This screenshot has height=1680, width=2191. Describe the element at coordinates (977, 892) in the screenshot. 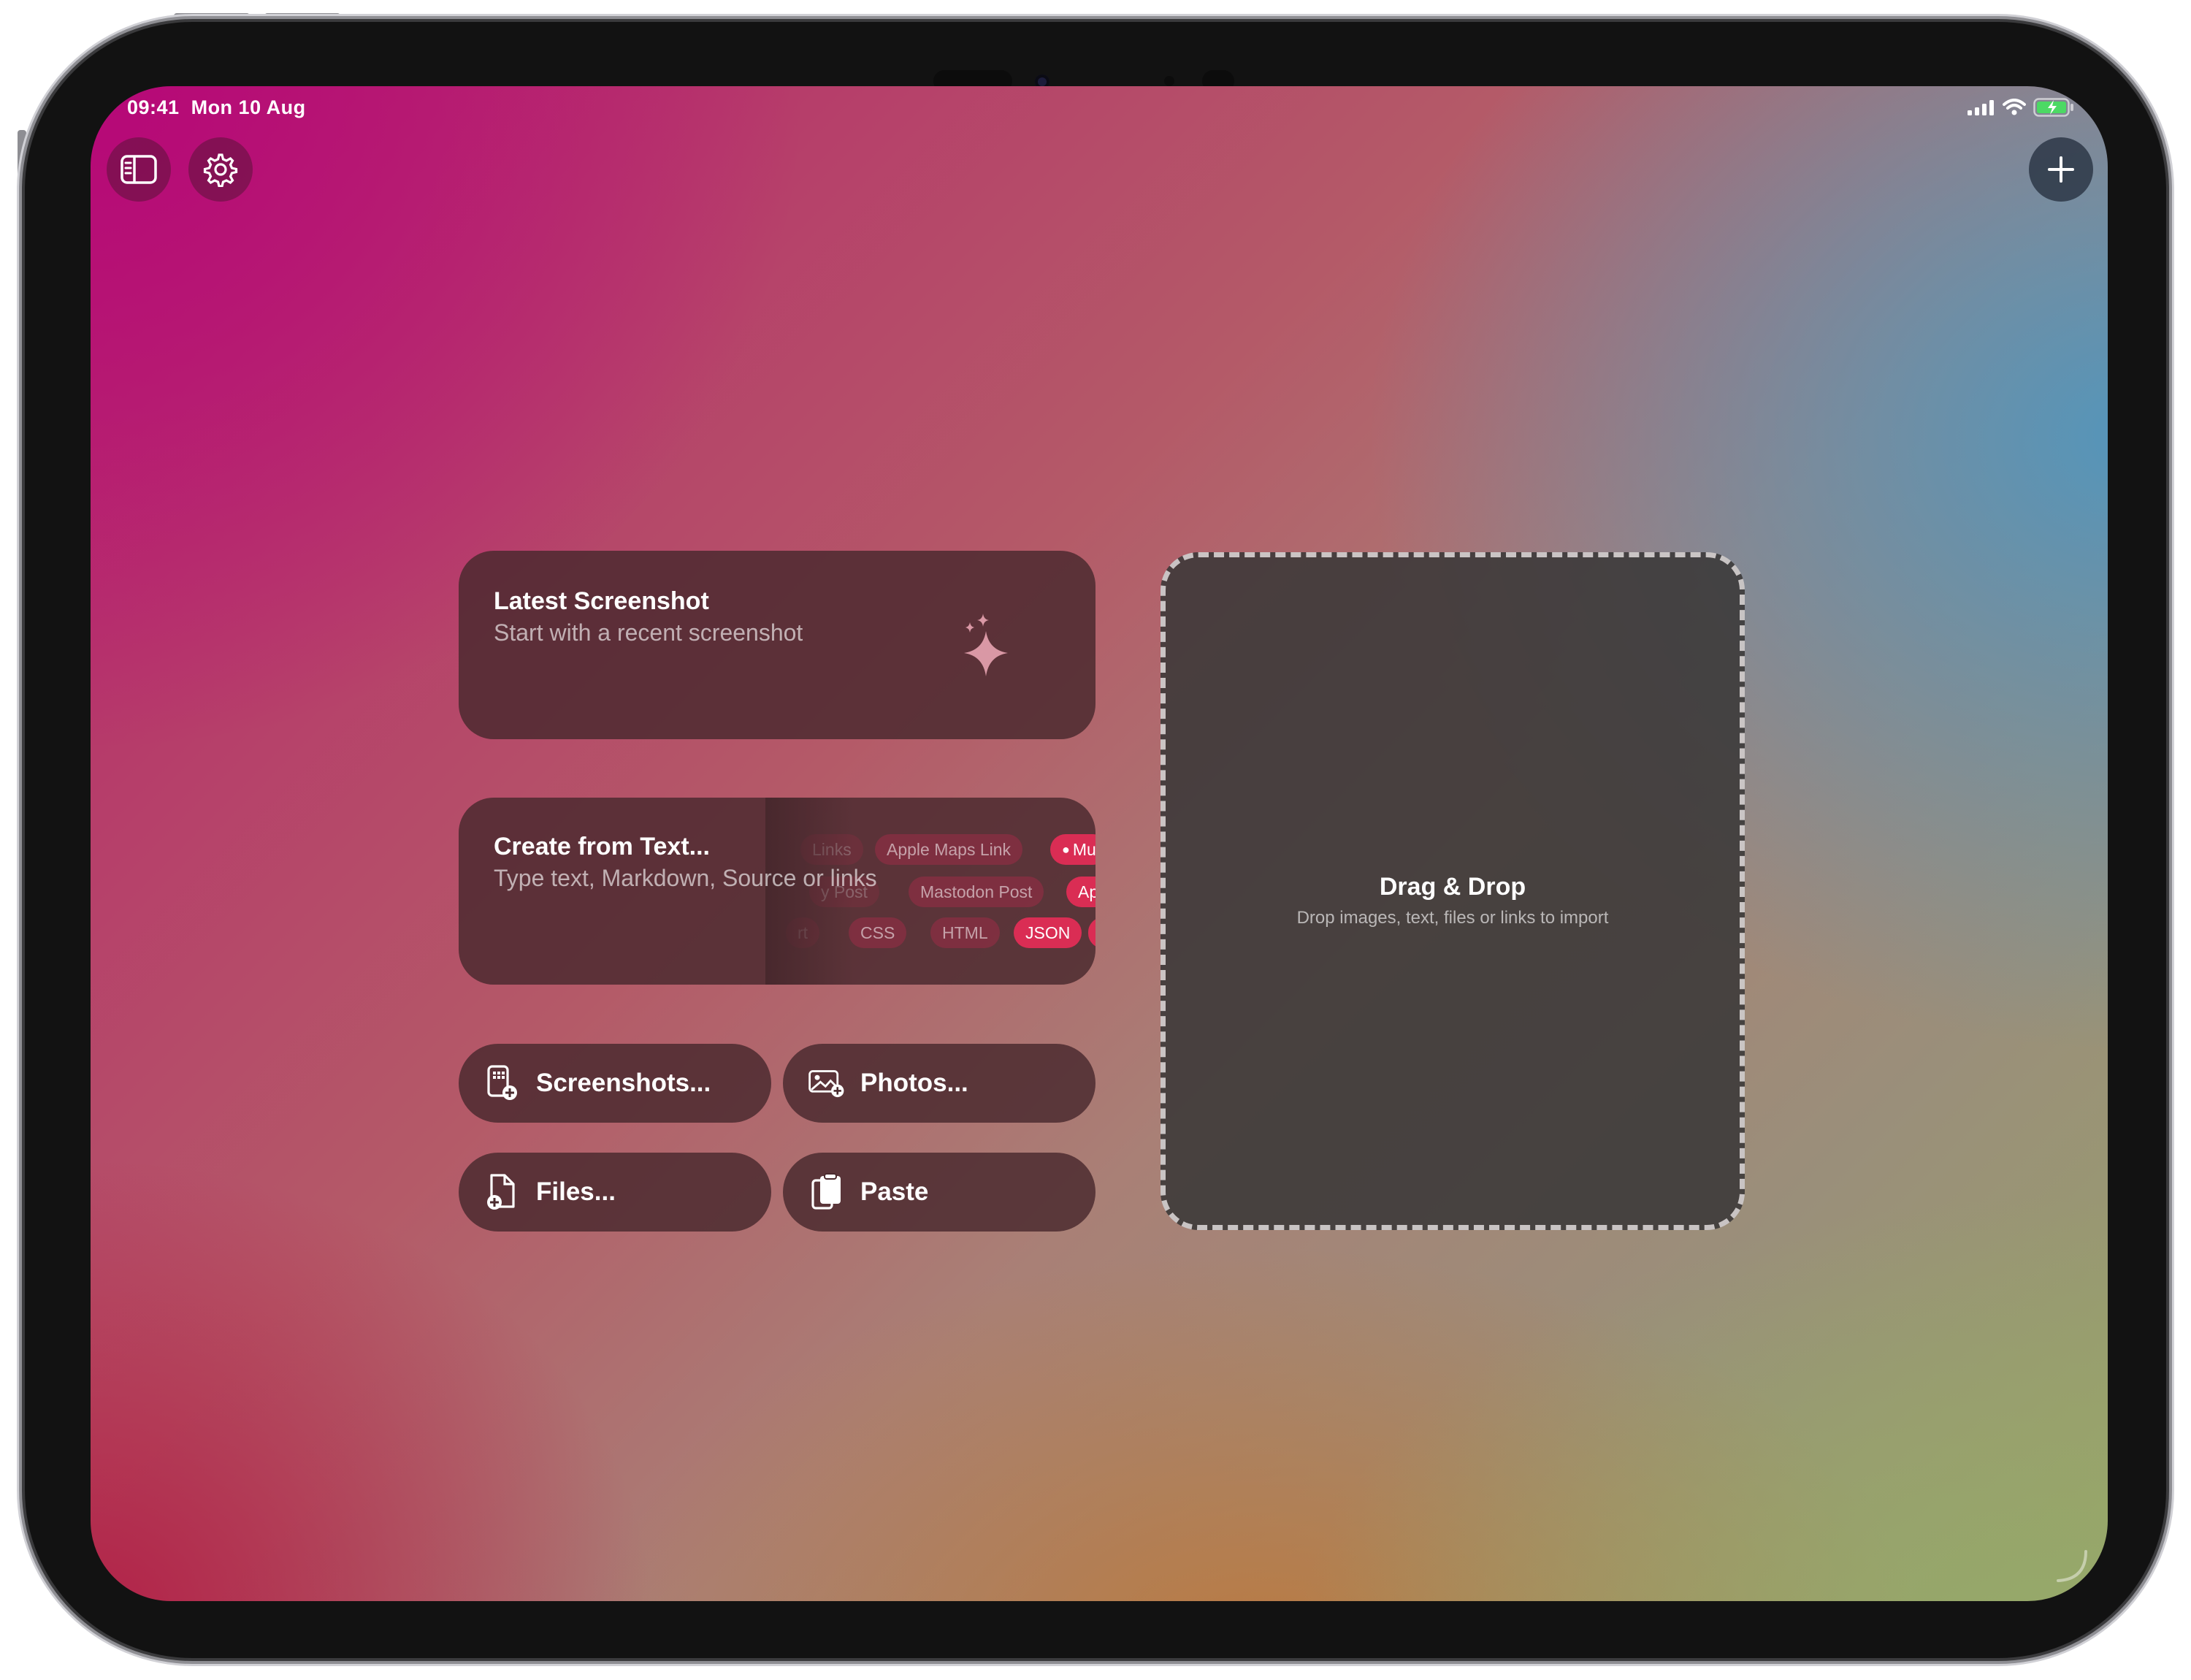

I see `tag: Mastodon Post` at that location.